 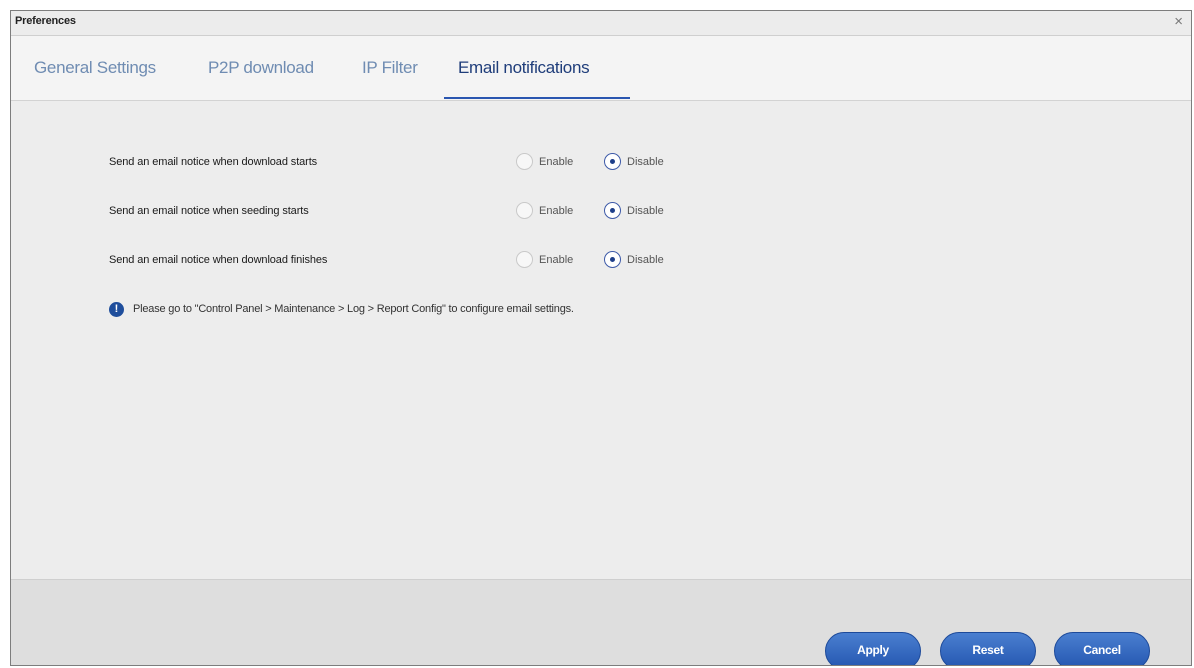 What do you see at coordinates (524, 68) in the screenshot?
I see `tab-email-notifications: Email notifications` at bounding box center [524, 68].